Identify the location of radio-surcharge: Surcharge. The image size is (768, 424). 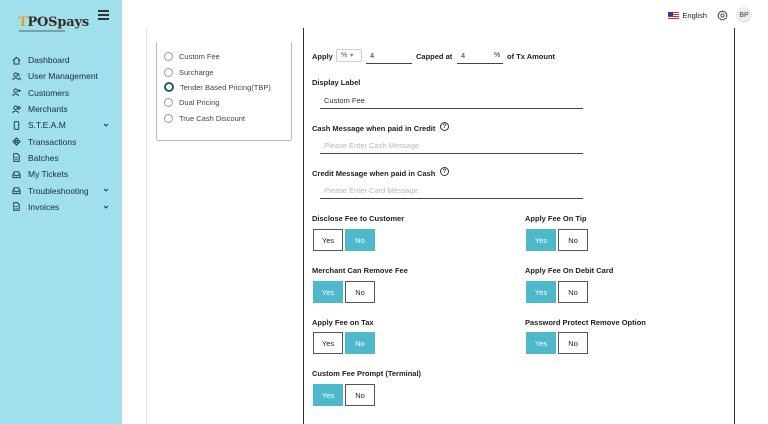
(189, 72).